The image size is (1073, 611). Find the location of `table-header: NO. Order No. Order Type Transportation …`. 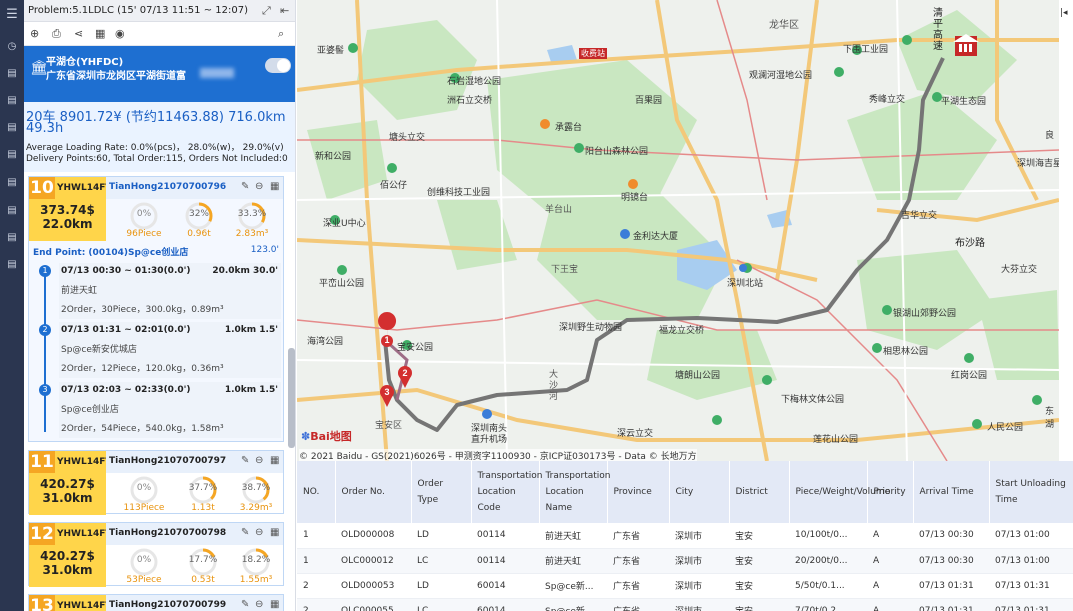

table-header: NO. Order No. Order Type Transportation … is located at coordinates (685, 492).